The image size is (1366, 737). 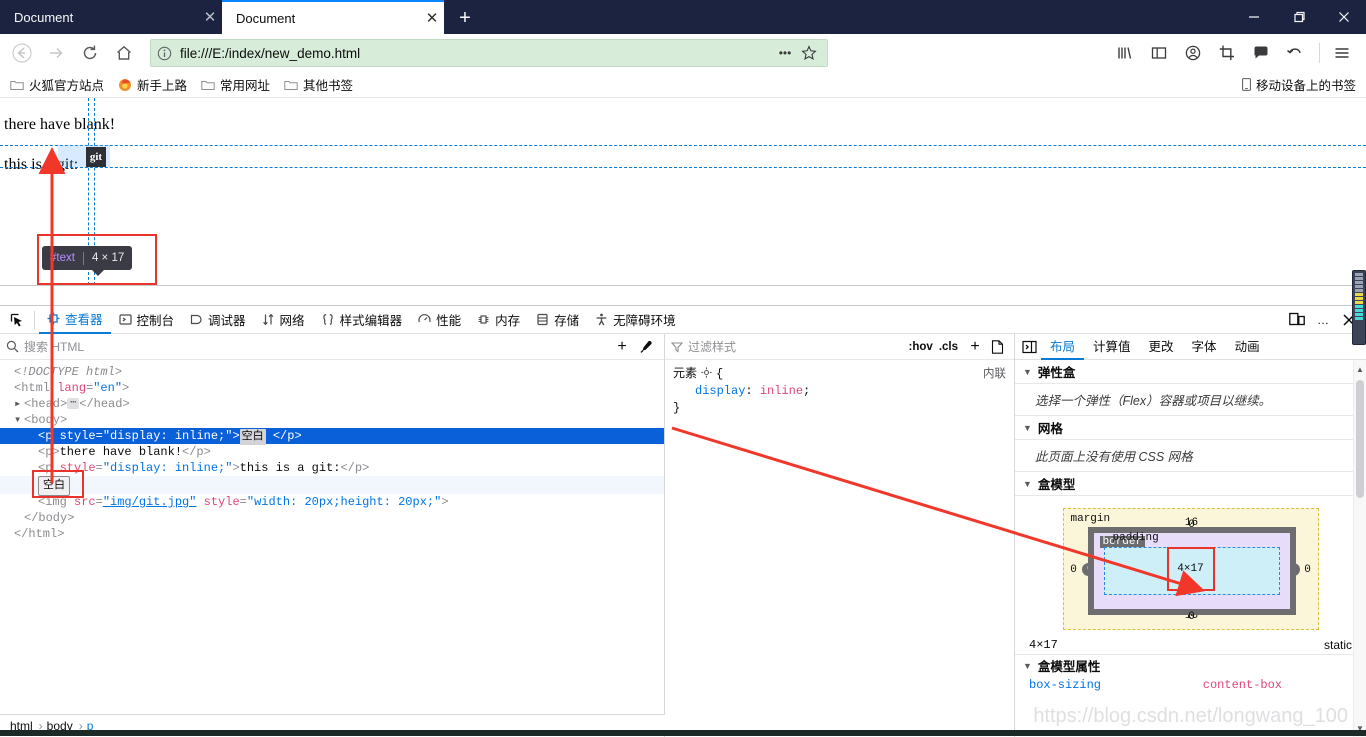 I want to click on maximize-icon, so click(x=1298, y=17).